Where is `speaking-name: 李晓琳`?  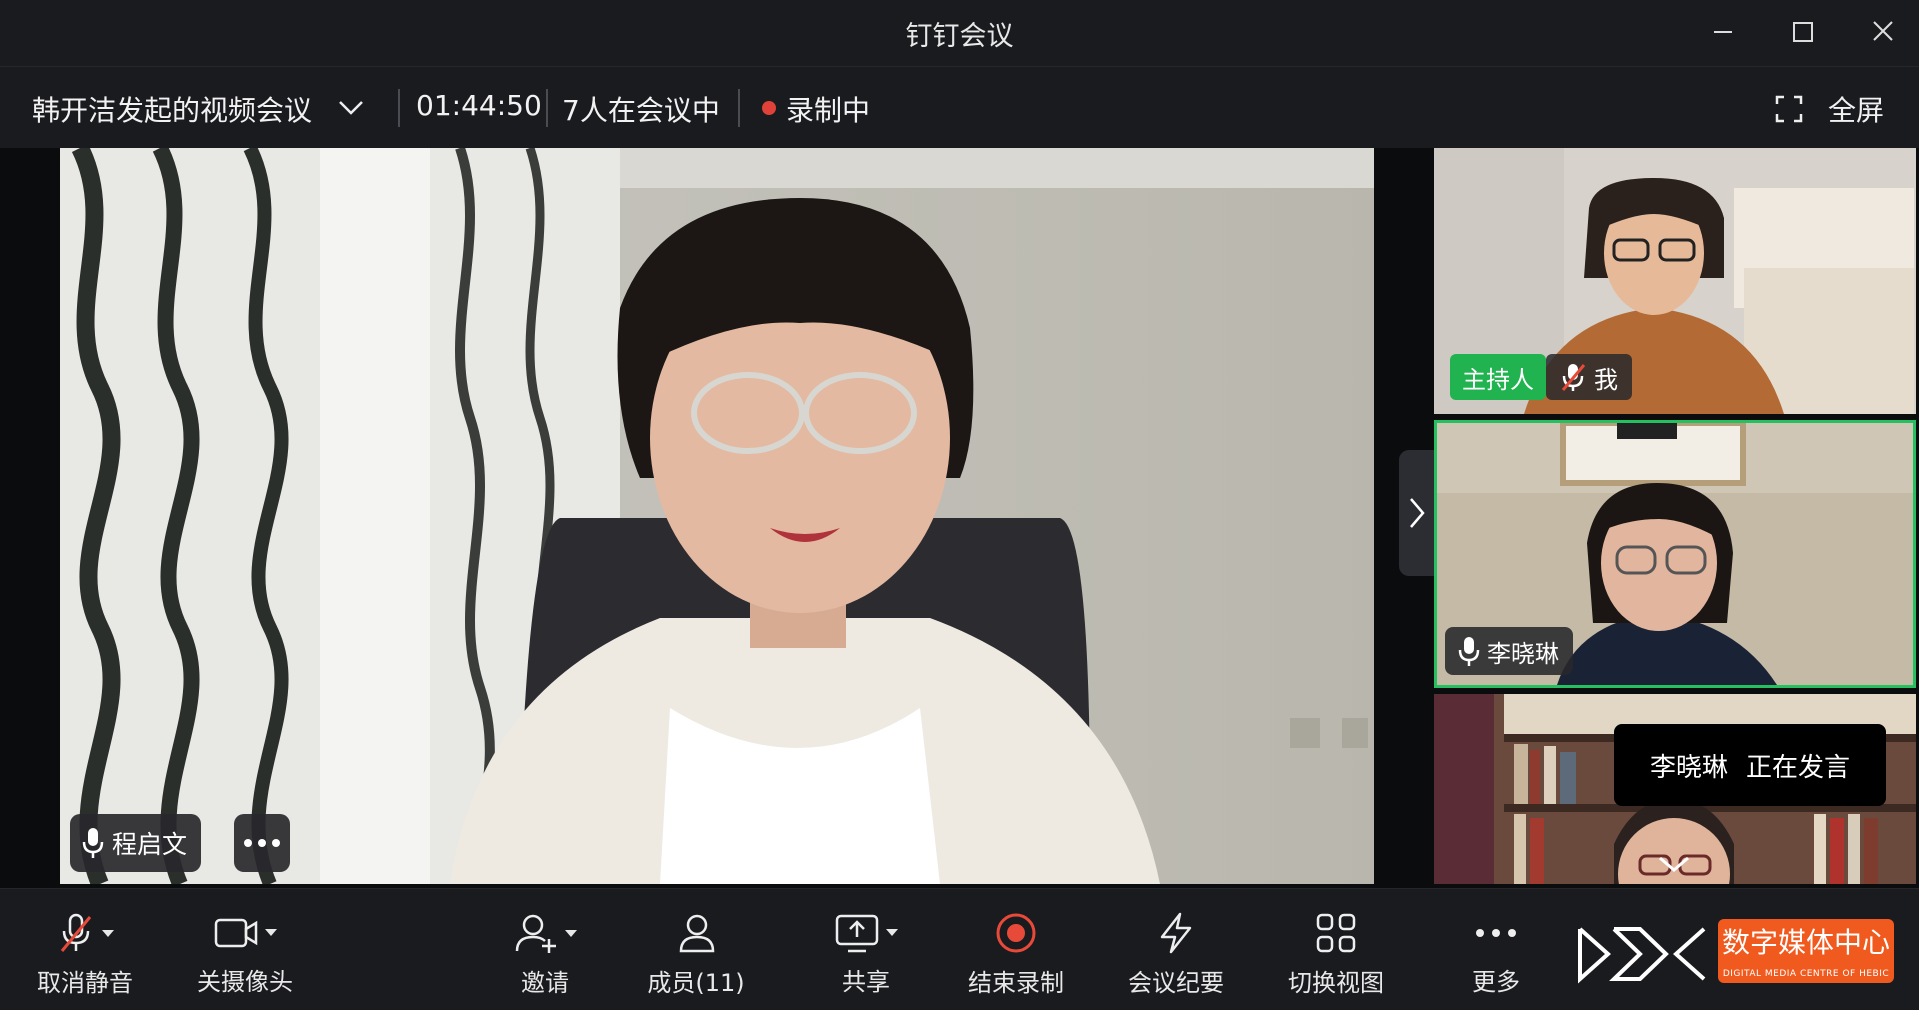 speaking-name: 李晓琳 is located at coordinates (1688, 767).